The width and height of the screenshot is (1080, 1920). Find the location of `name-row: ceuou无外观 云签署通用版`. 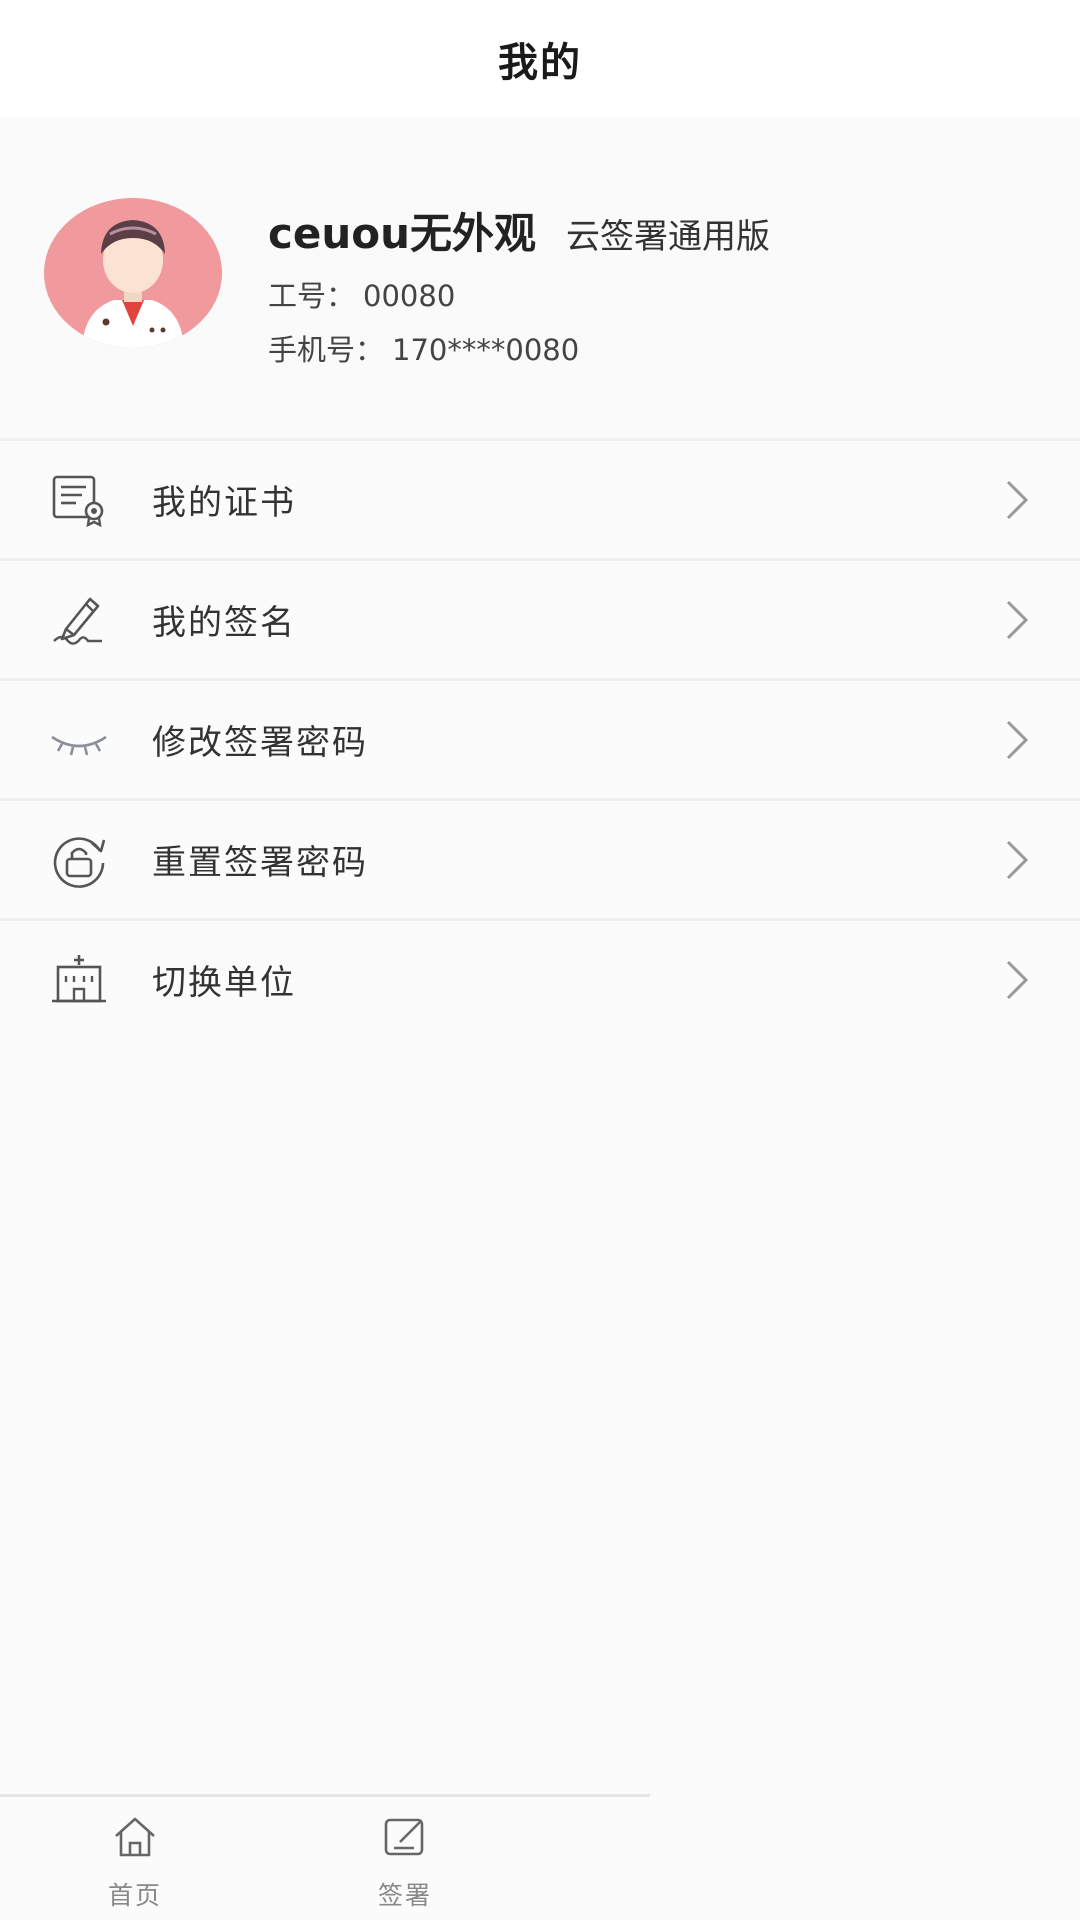

name-row: ceuou无外观 云签署通用版 is located at coordinates (519, 230).